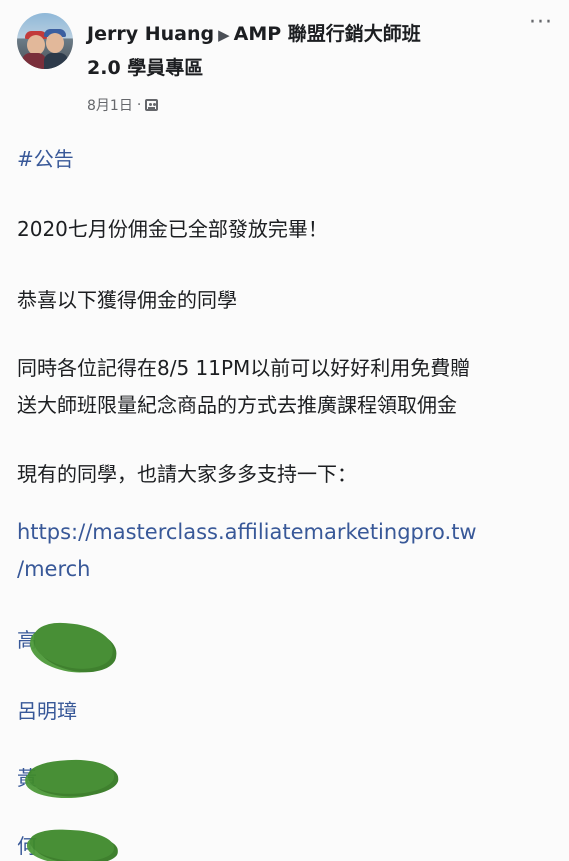 This screenshot has width=569, height=861. What do you see at coordinates (327, 34) in the screenshot?
I see `group-name: AMP 聯盟行銷大師班` at bounding box center [327, 34].